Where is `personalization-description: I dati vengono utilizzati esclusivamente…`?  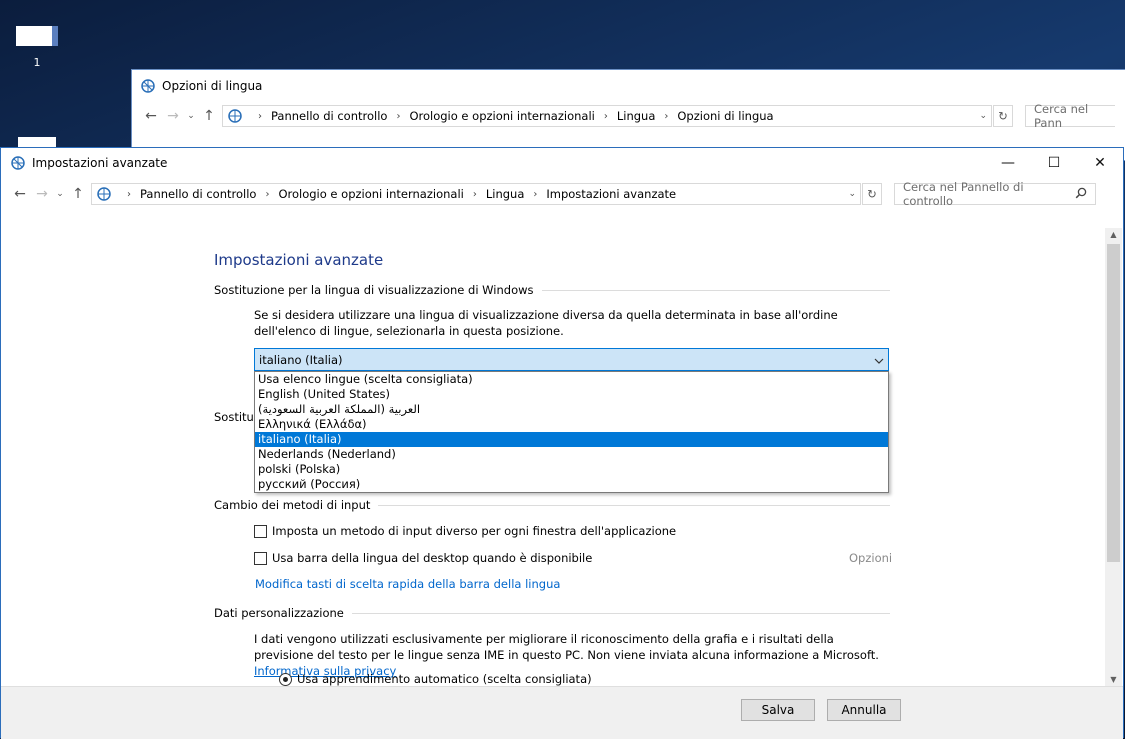
personalization-description: I dati vengono utilizzati esclusivamente… is located at coordinates (566, 647).